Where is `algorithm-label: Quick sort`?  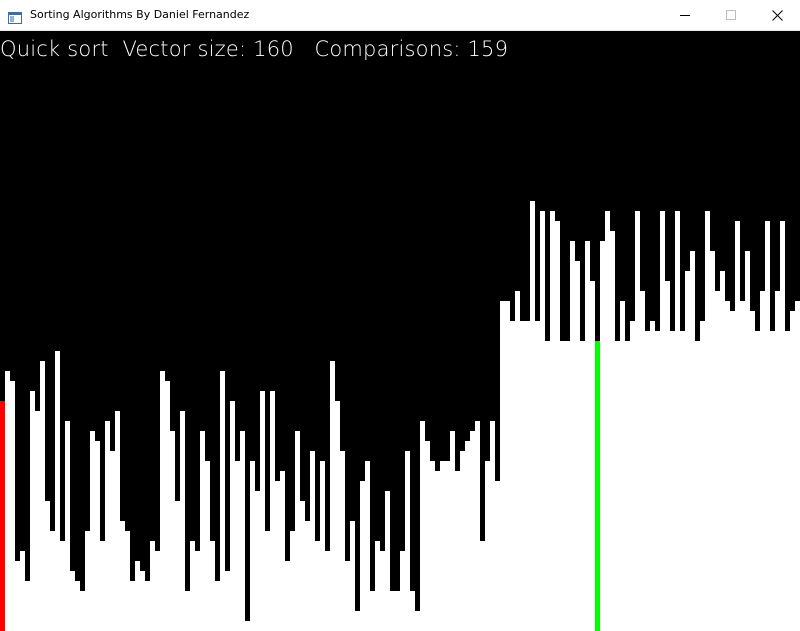 algorithm-label: Quick sort is located at coordinates (54, 49).